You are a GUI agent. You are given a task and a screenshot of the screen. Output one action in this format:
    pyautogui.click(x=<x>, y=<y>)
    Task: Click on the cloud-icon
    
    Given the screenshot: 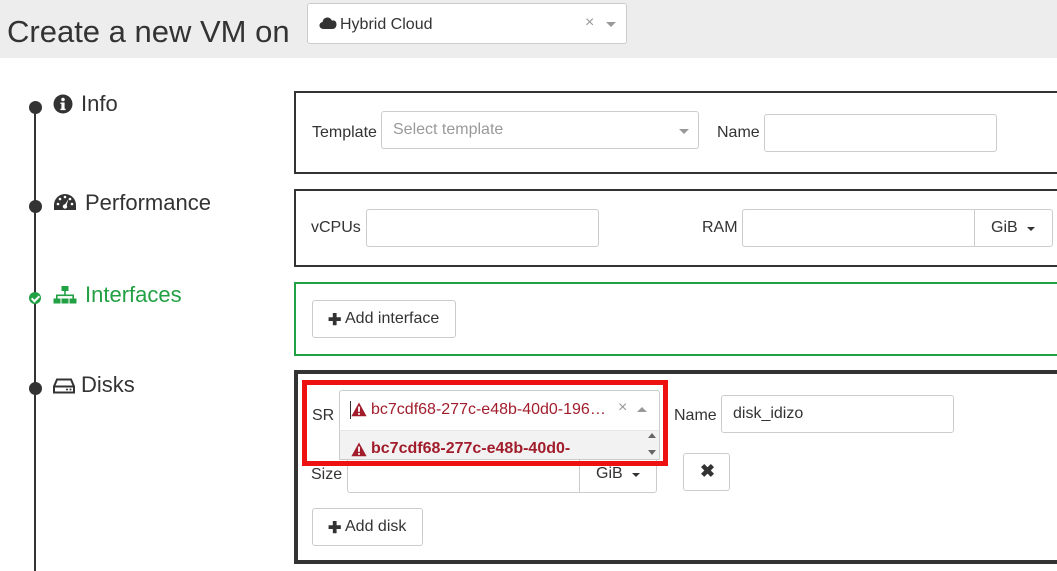 What is the action you would take?
    pyautogui.click(x=328, y=25)
    